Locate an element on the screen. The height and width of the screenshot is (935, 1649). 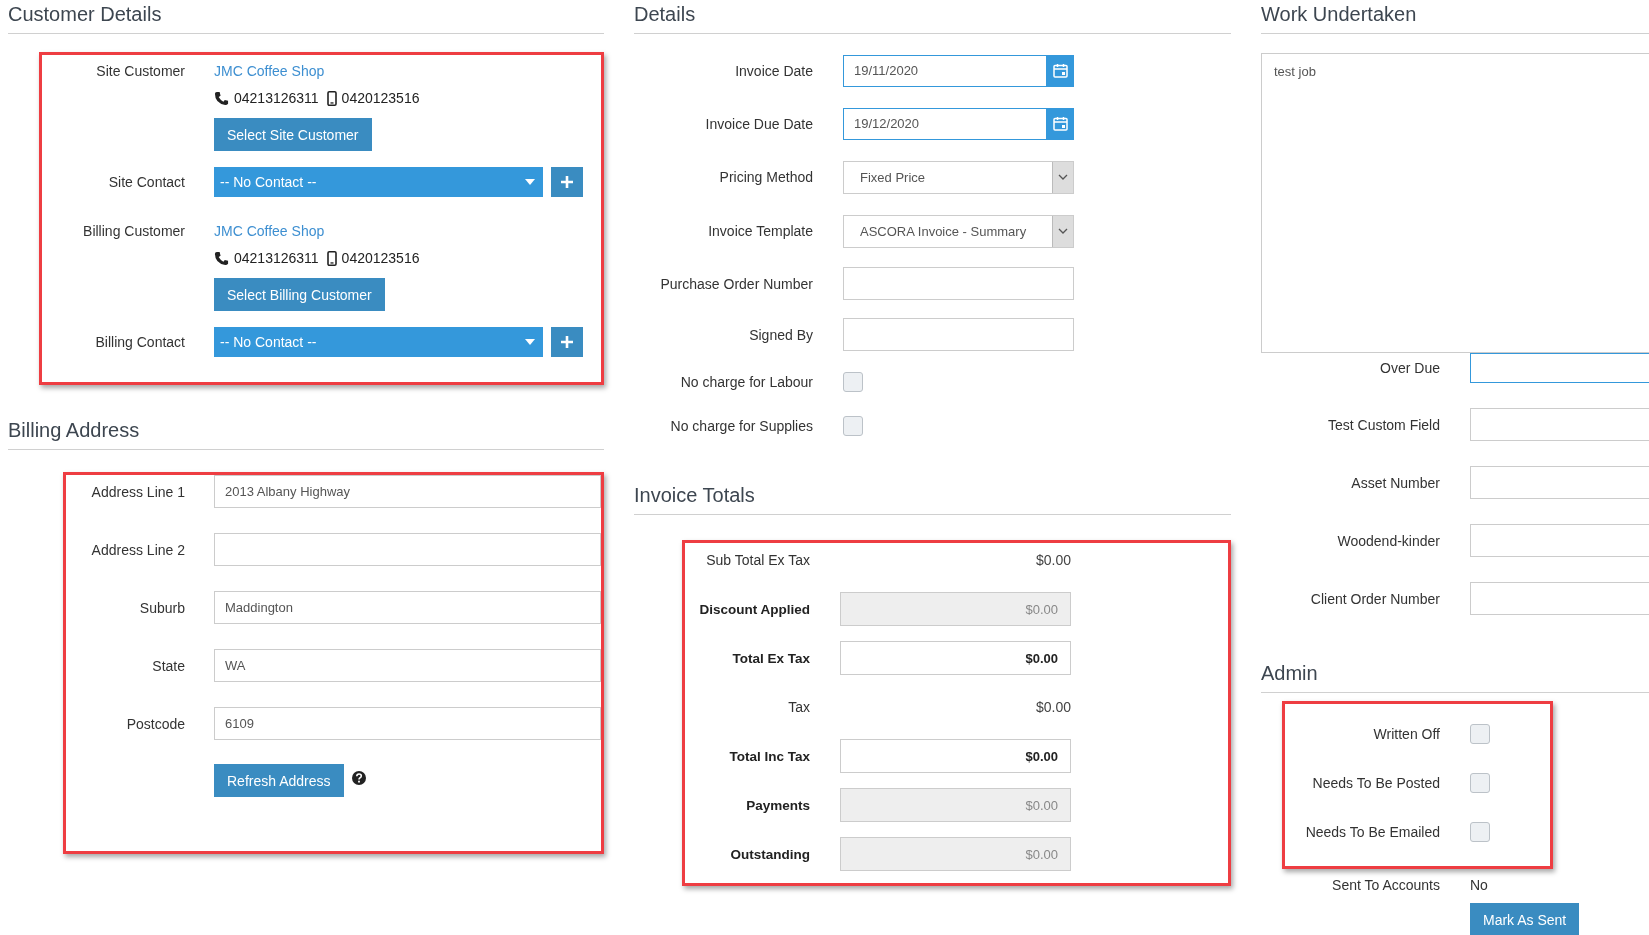
address-field: WA is located at coordinates (407, 665).